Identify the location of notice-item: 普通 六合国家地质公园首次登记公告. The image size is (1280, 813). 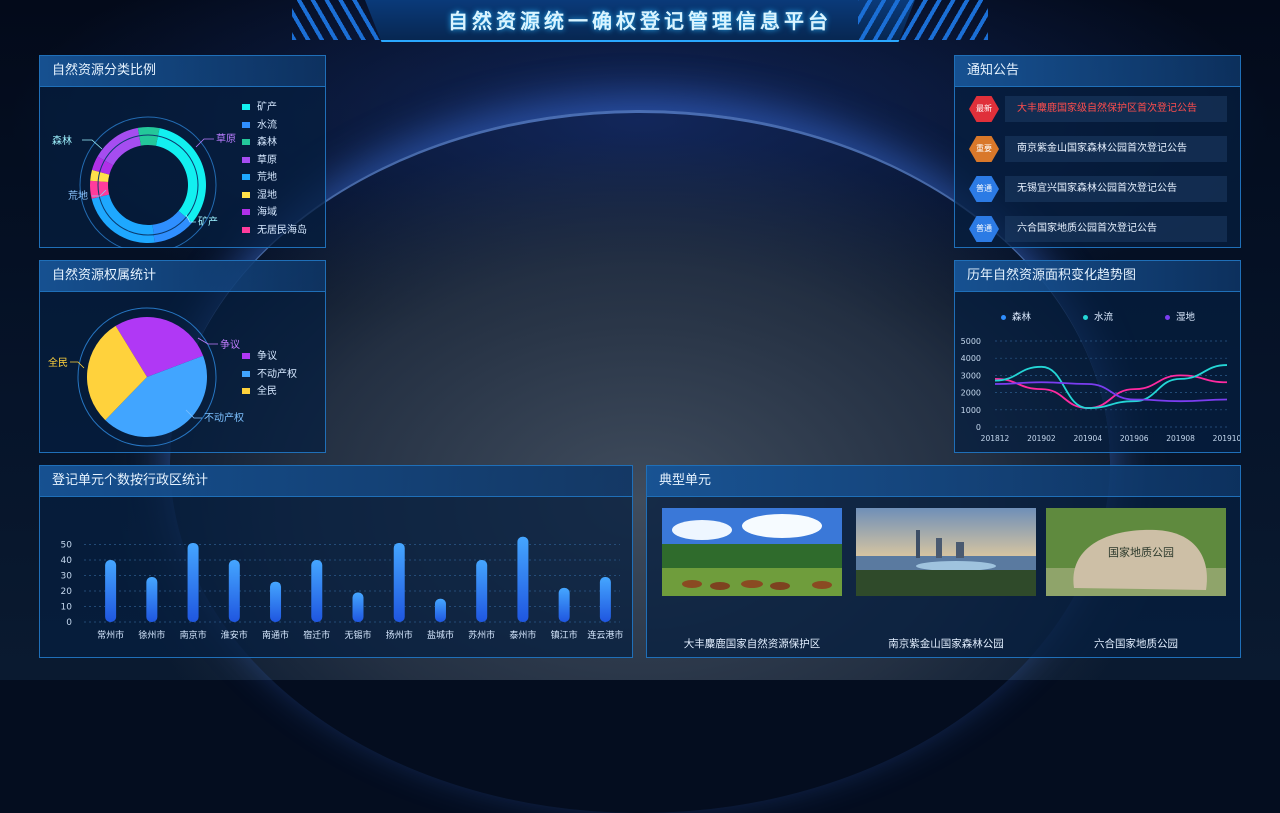
(1096, 229).